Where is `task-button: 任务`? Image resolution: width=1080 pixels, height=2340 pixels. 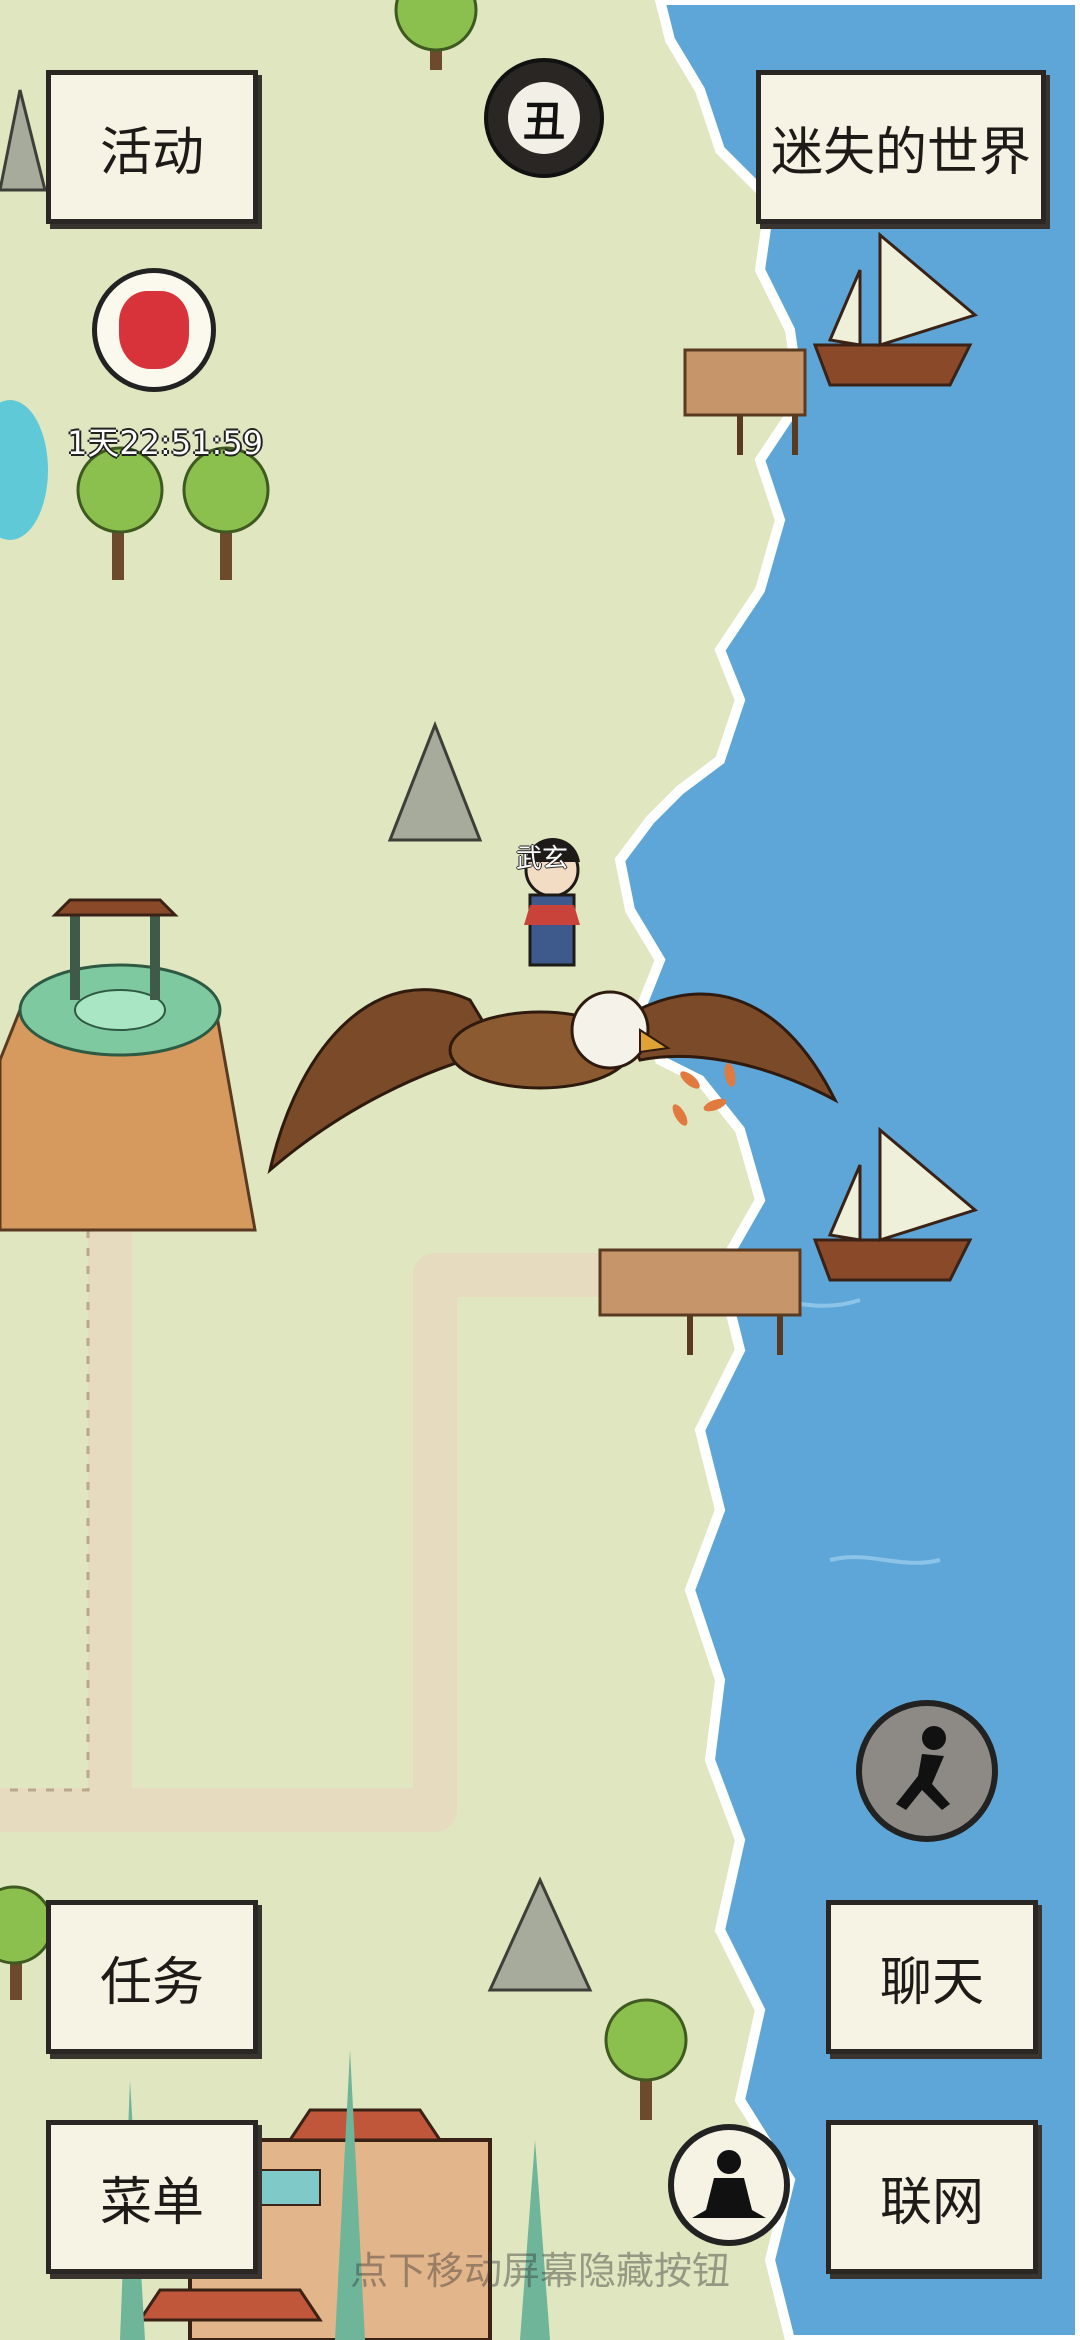 task-button: 任务 is located at coordinates (152, 1977).